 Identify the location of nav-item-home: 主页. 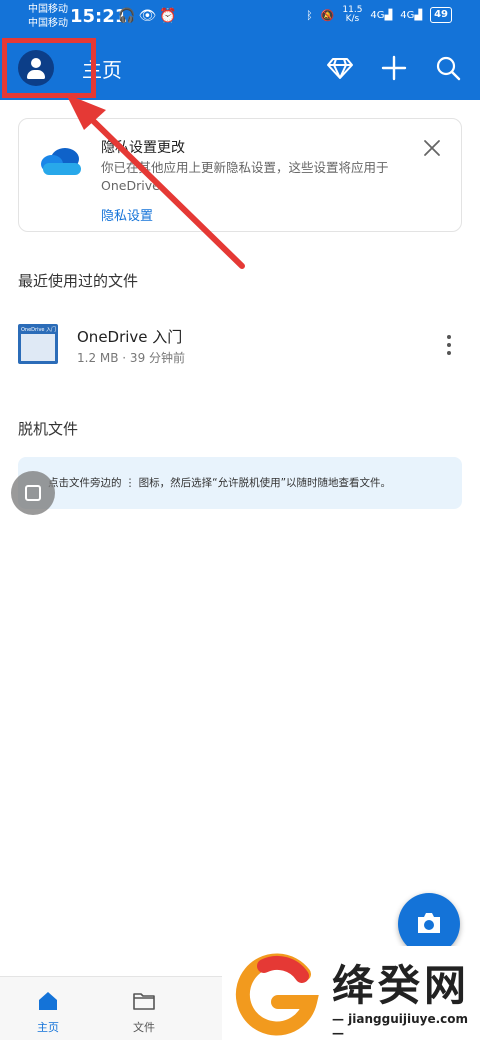
(48, 1008).